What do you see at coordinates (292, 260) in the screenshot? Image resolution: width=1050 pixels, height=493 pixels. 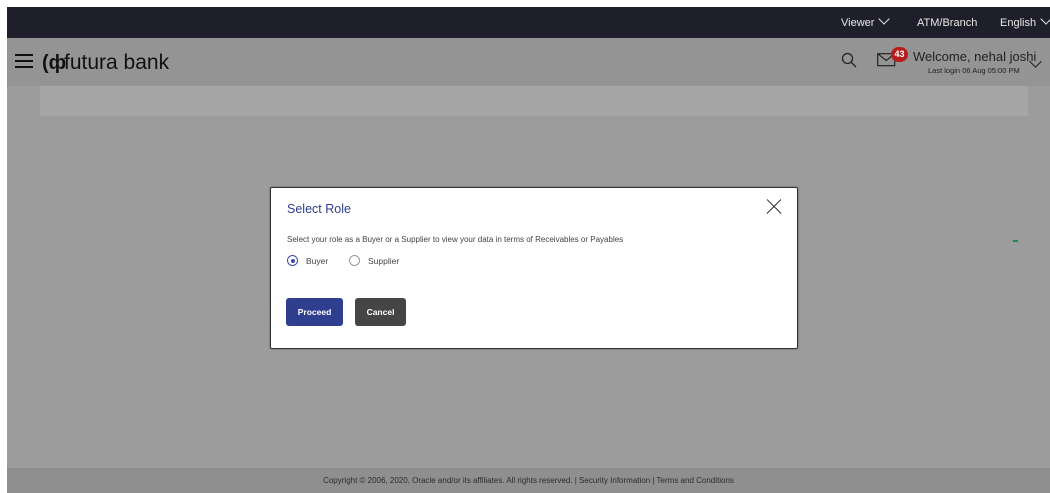 I see `buyer-radio` at bounding box center [292, 260].